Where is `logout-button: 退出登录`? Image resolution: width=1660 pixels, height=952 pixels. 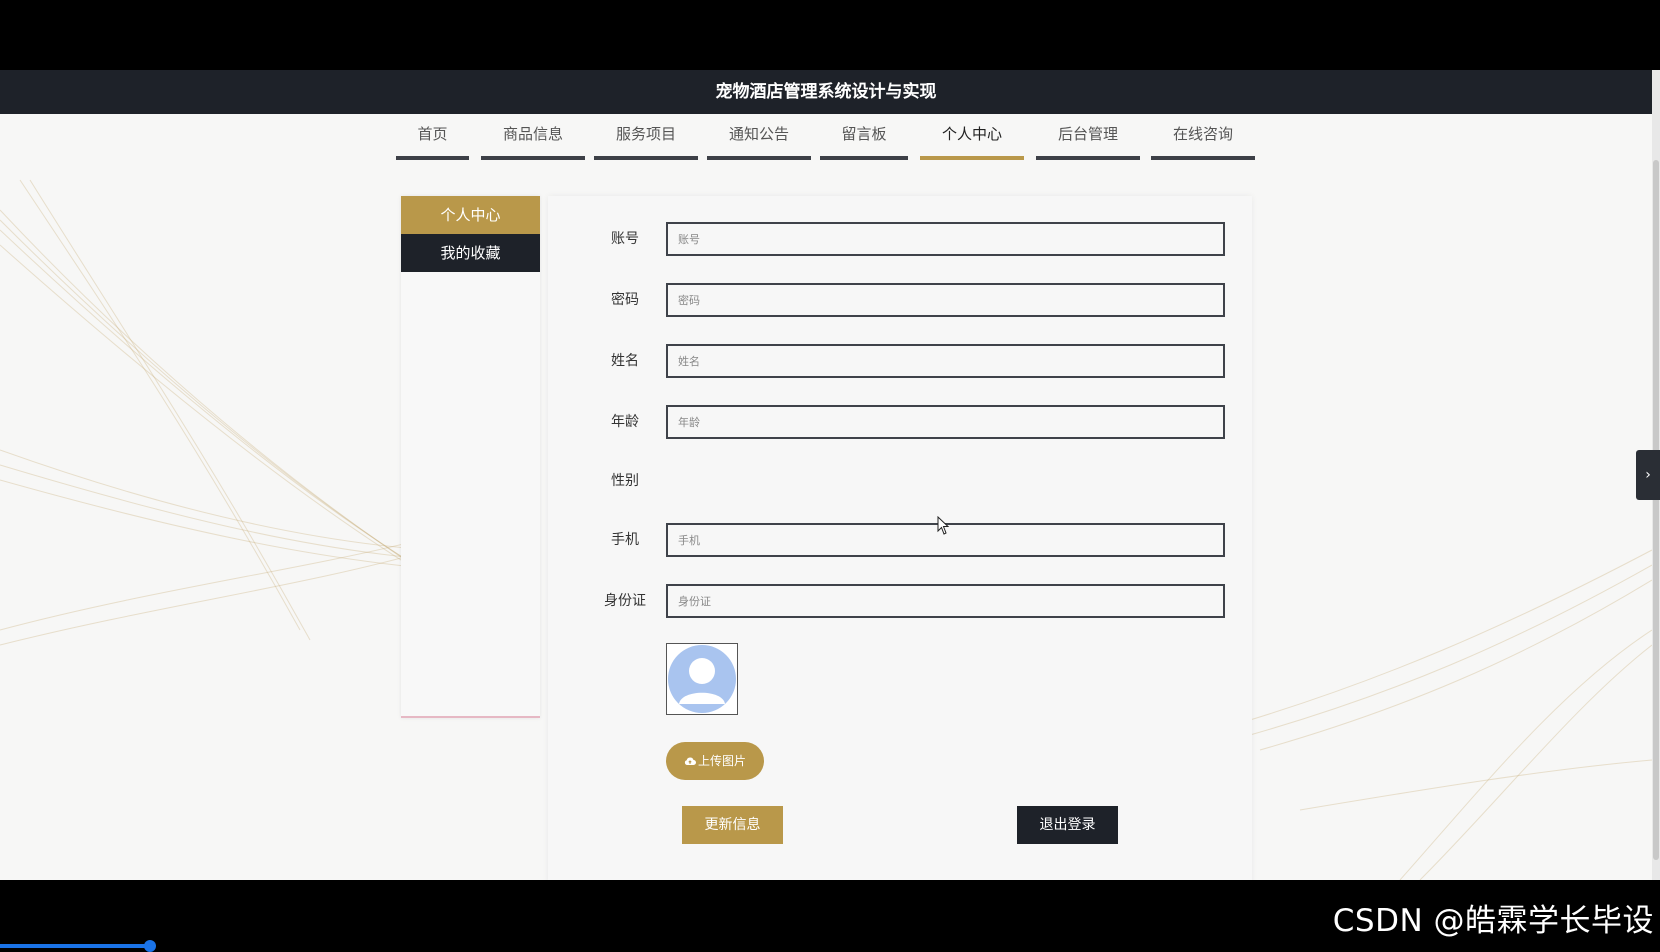
logout-button: 退出登录 is located at coordinates (1067, 825).